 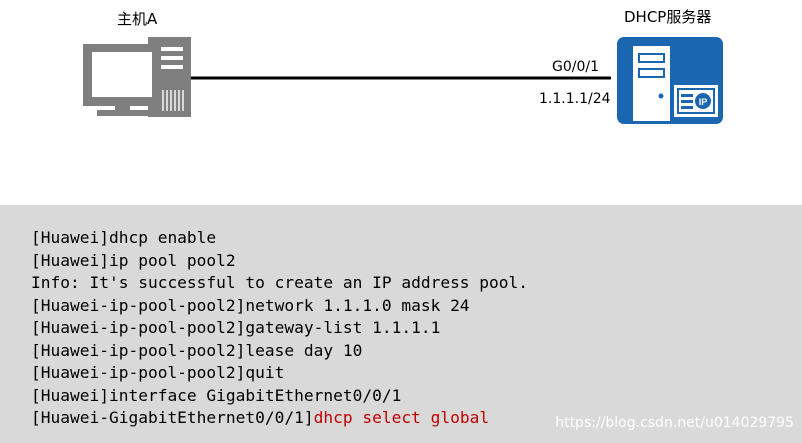 I want to click on interface-label: G0/0/1, so click(x=576, y=67).